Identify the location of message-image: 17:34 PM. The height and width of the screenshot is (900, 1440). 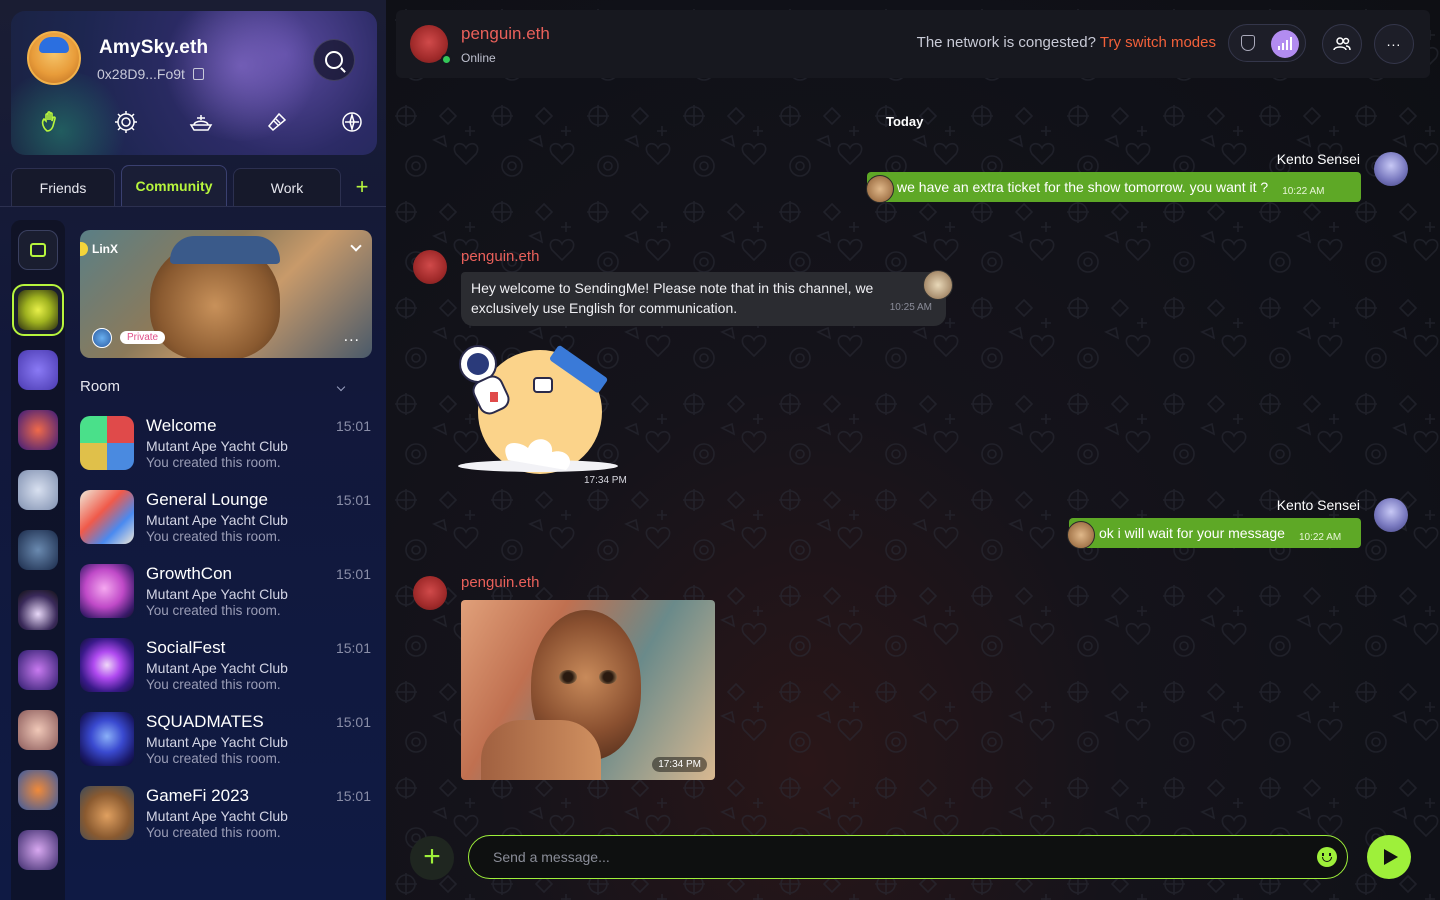
(588, 690).